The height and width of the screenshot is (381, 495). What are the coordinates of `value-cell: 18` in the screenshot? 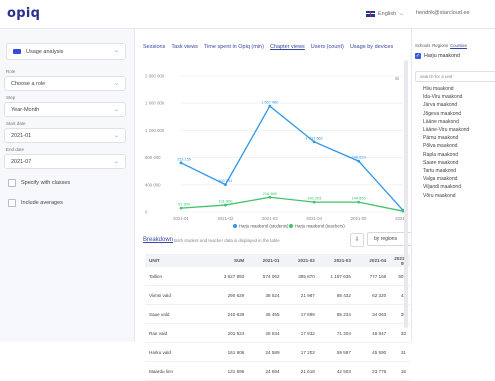 It's located at (400, 371).